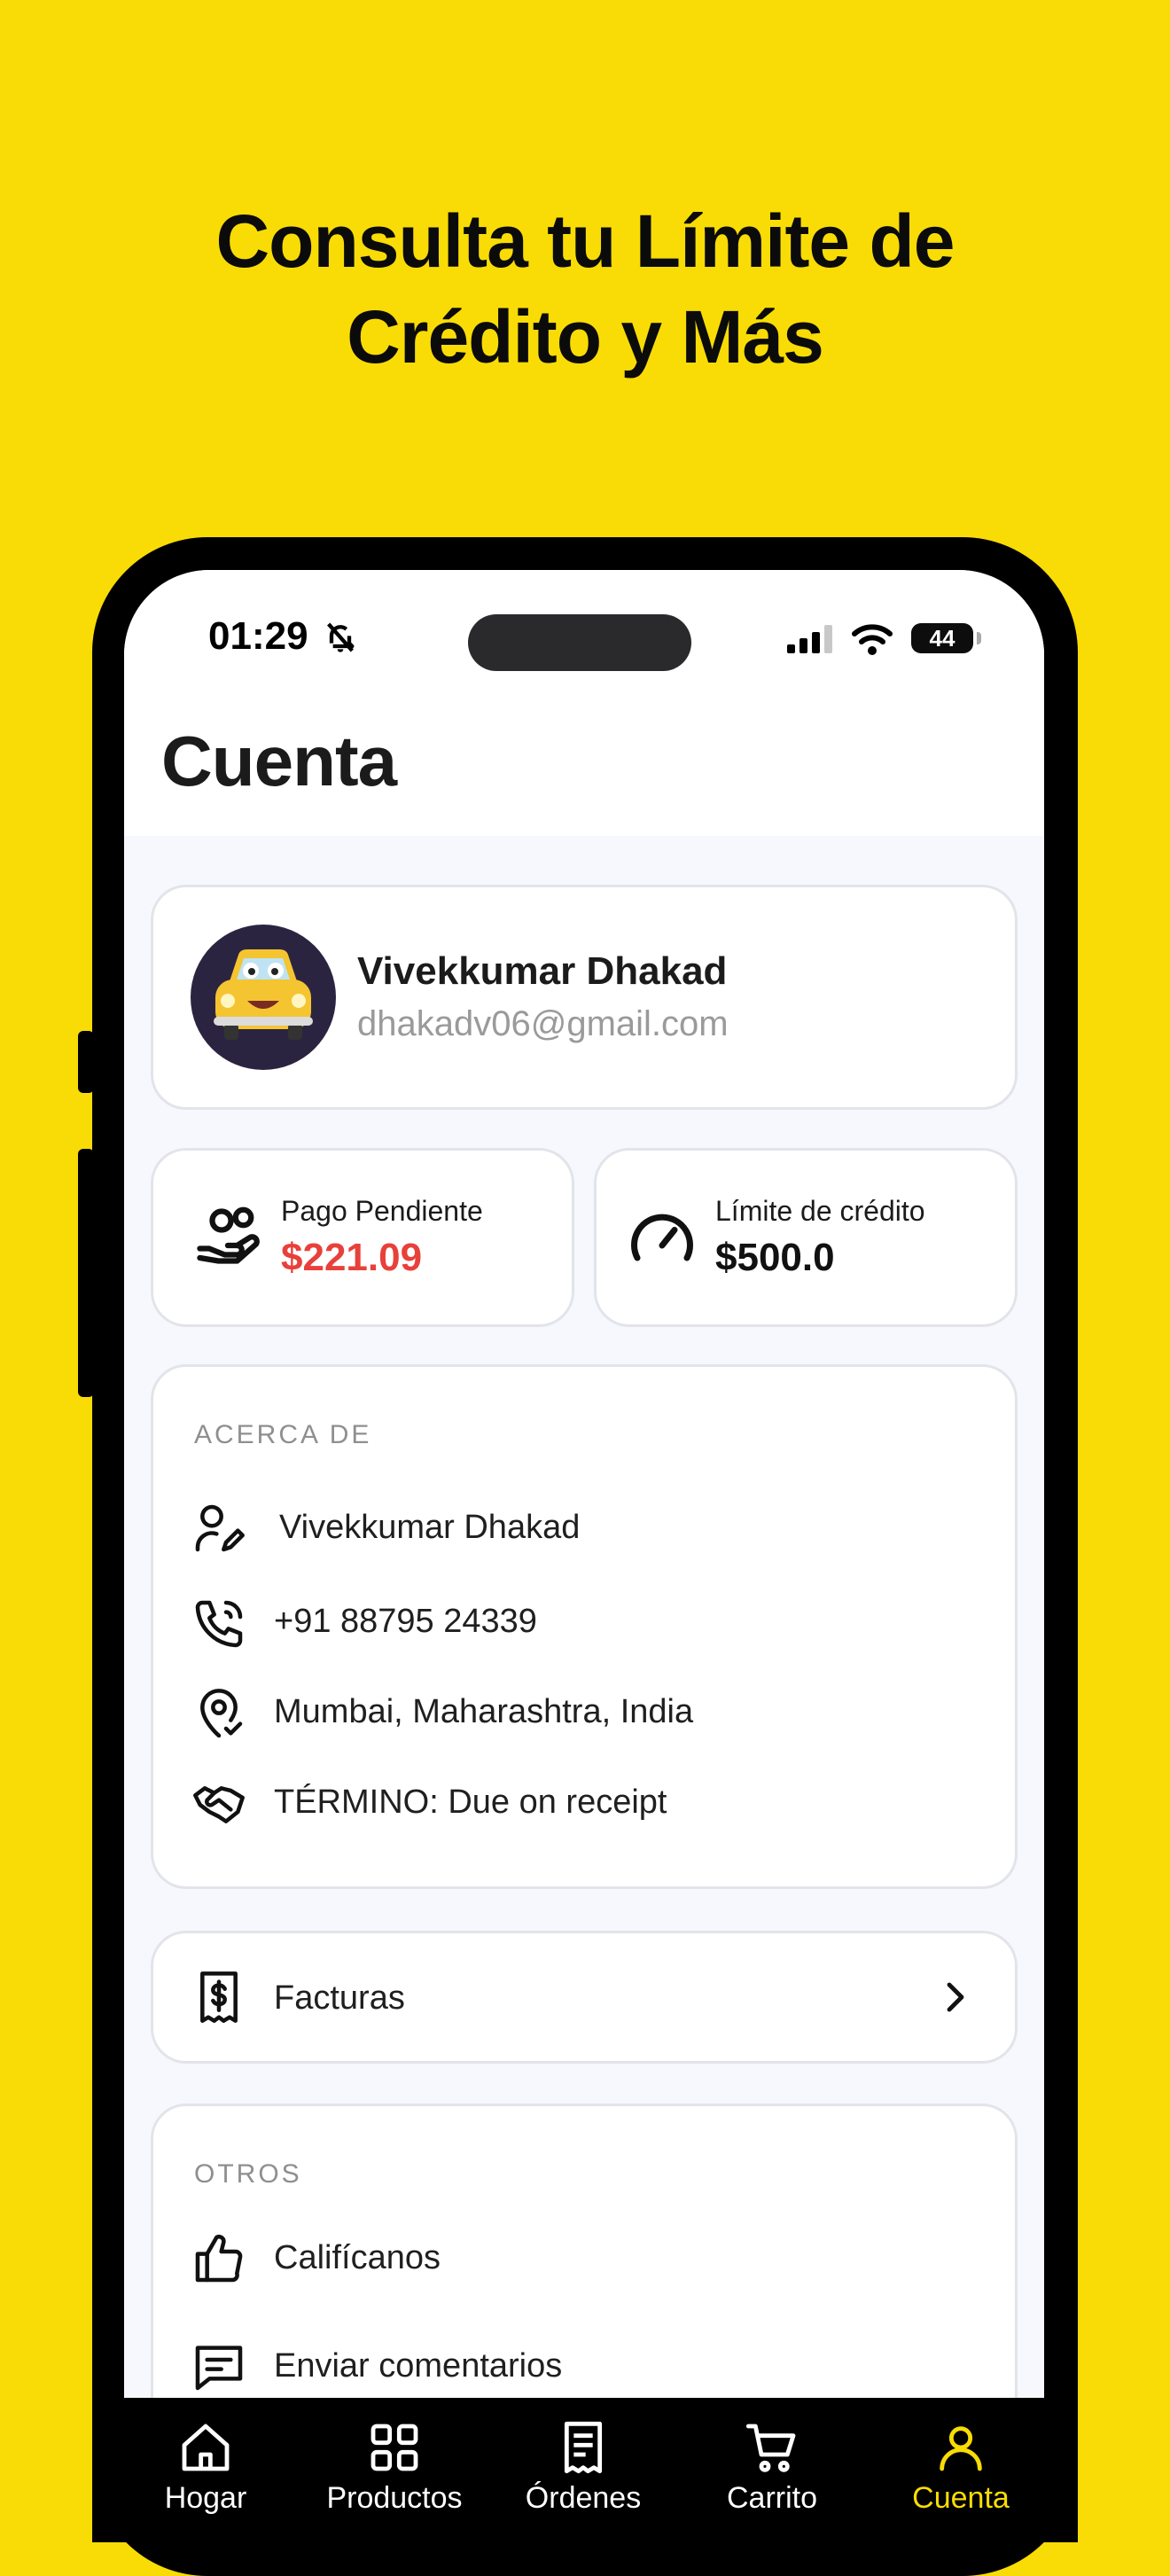 This screenshot has height=2576, width=1170. What do you see at coordinates (339, 1998) in the screenshot?
I see `invoices-label: Facturas` at bounding box center [339, 1998].